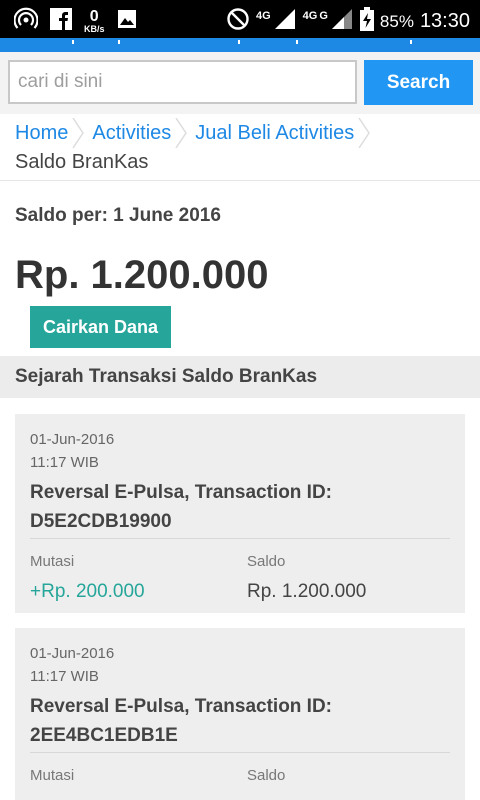  What do you see at coordinates (118, 215) in the screenshot?
I see `balance-date: Saldo per: 1 June 2016` at bounding box center [118, 215].